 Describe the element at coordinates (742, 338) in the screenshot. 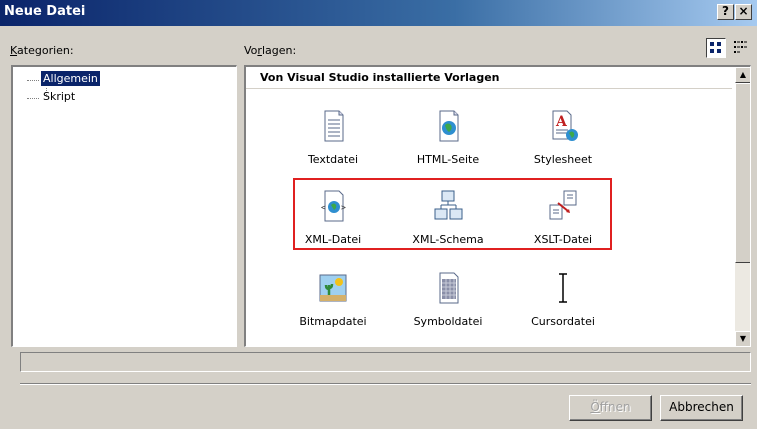

I see `scroll-down-button: ▼` at that location.